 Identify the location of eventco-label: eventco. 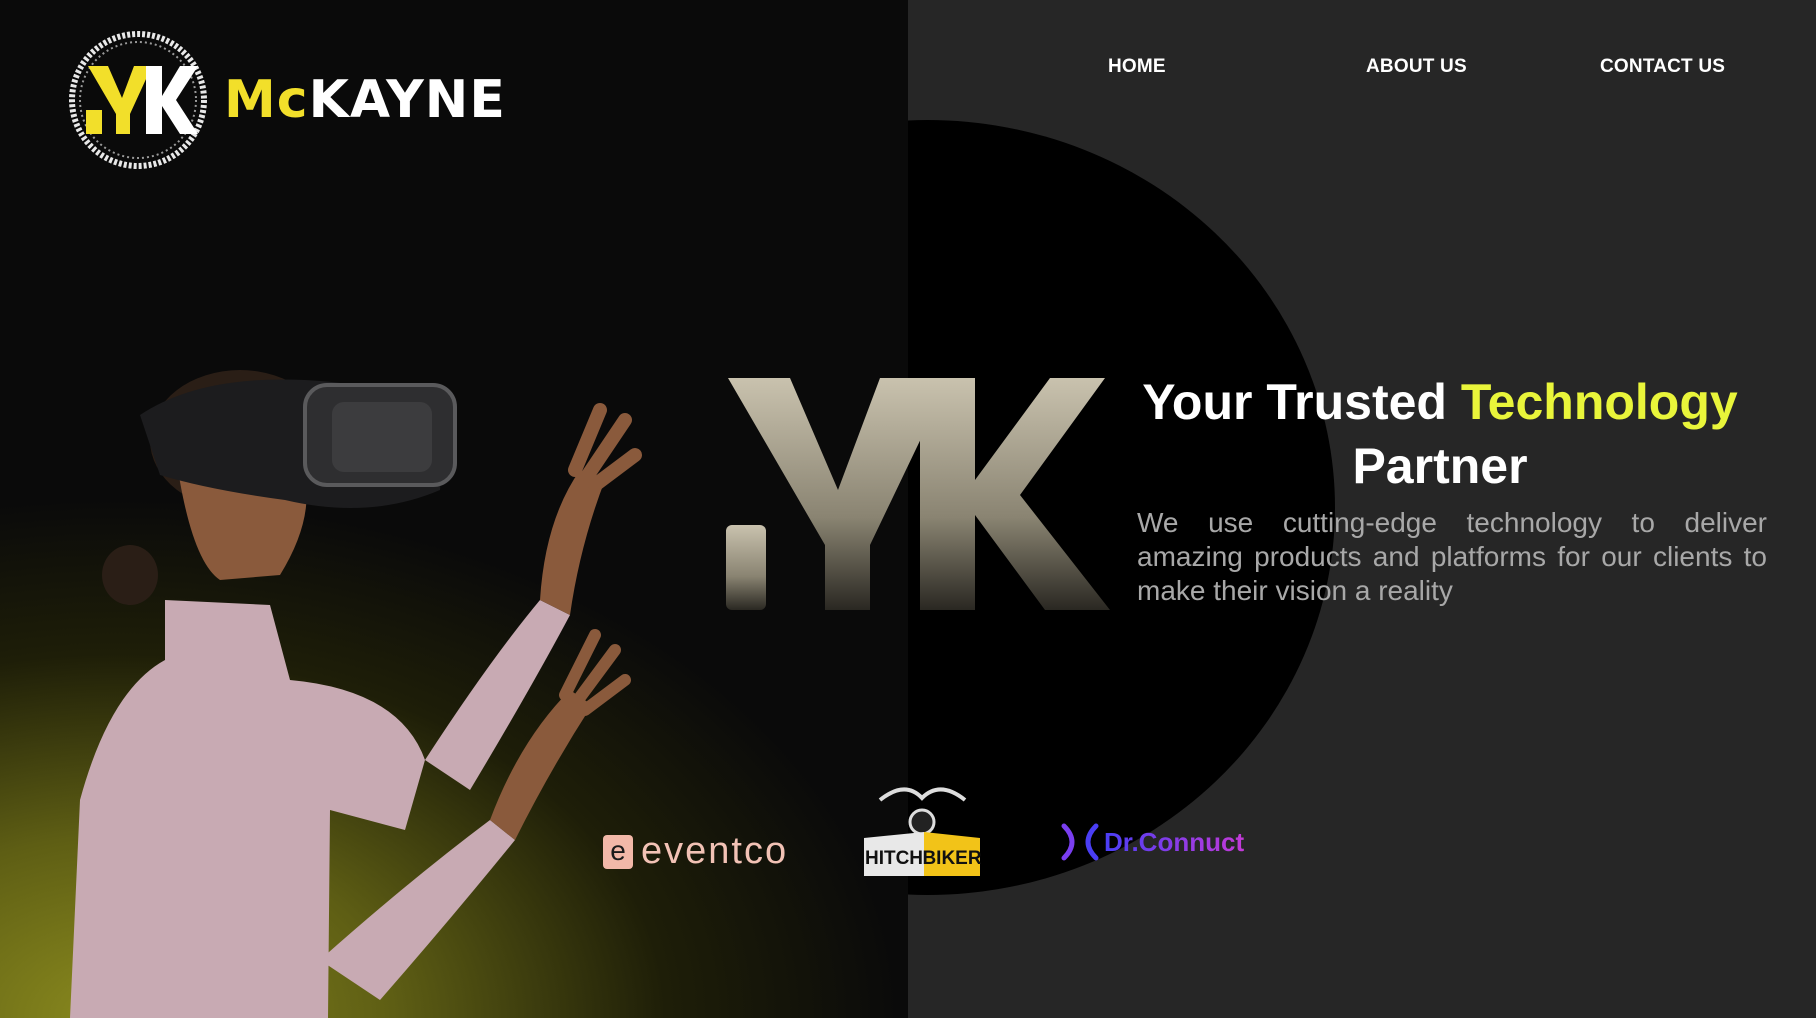
(715, 851).